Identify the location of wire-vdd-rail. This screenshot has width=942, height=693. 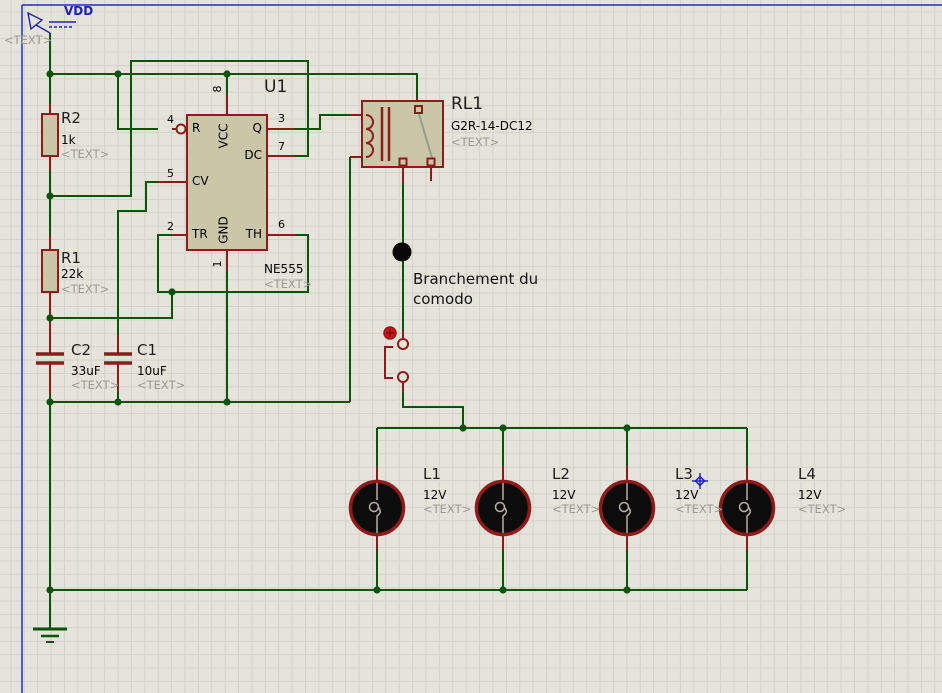
(234, 85).